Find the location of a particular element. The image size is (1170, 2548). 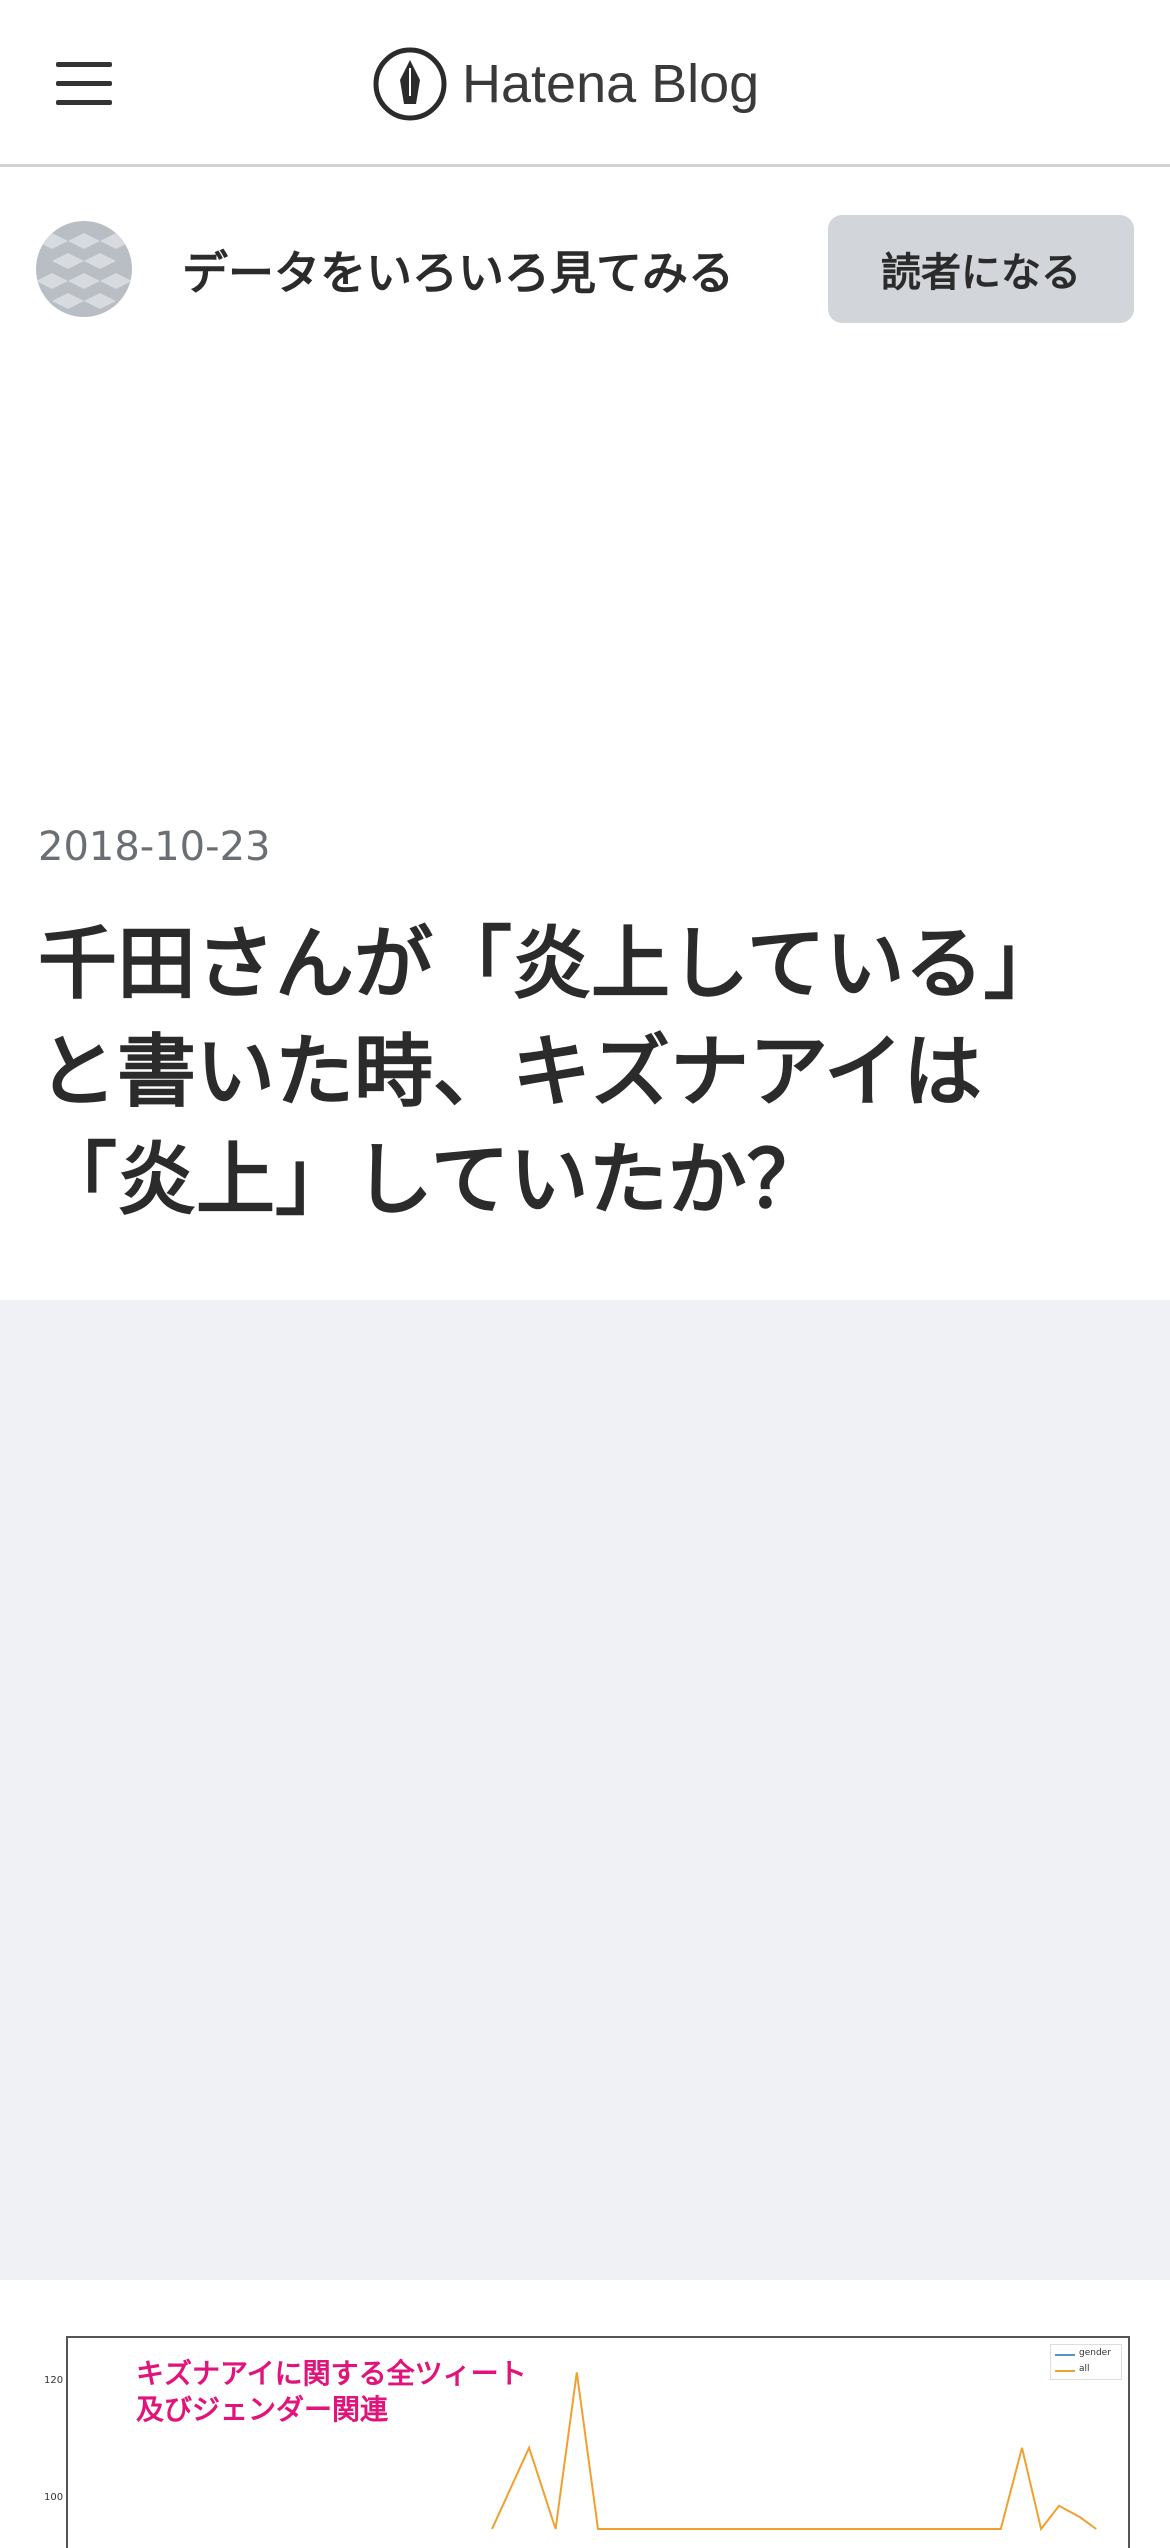

hatena-blog-logo: Hatena Blog is located at coordinates (565, 84).